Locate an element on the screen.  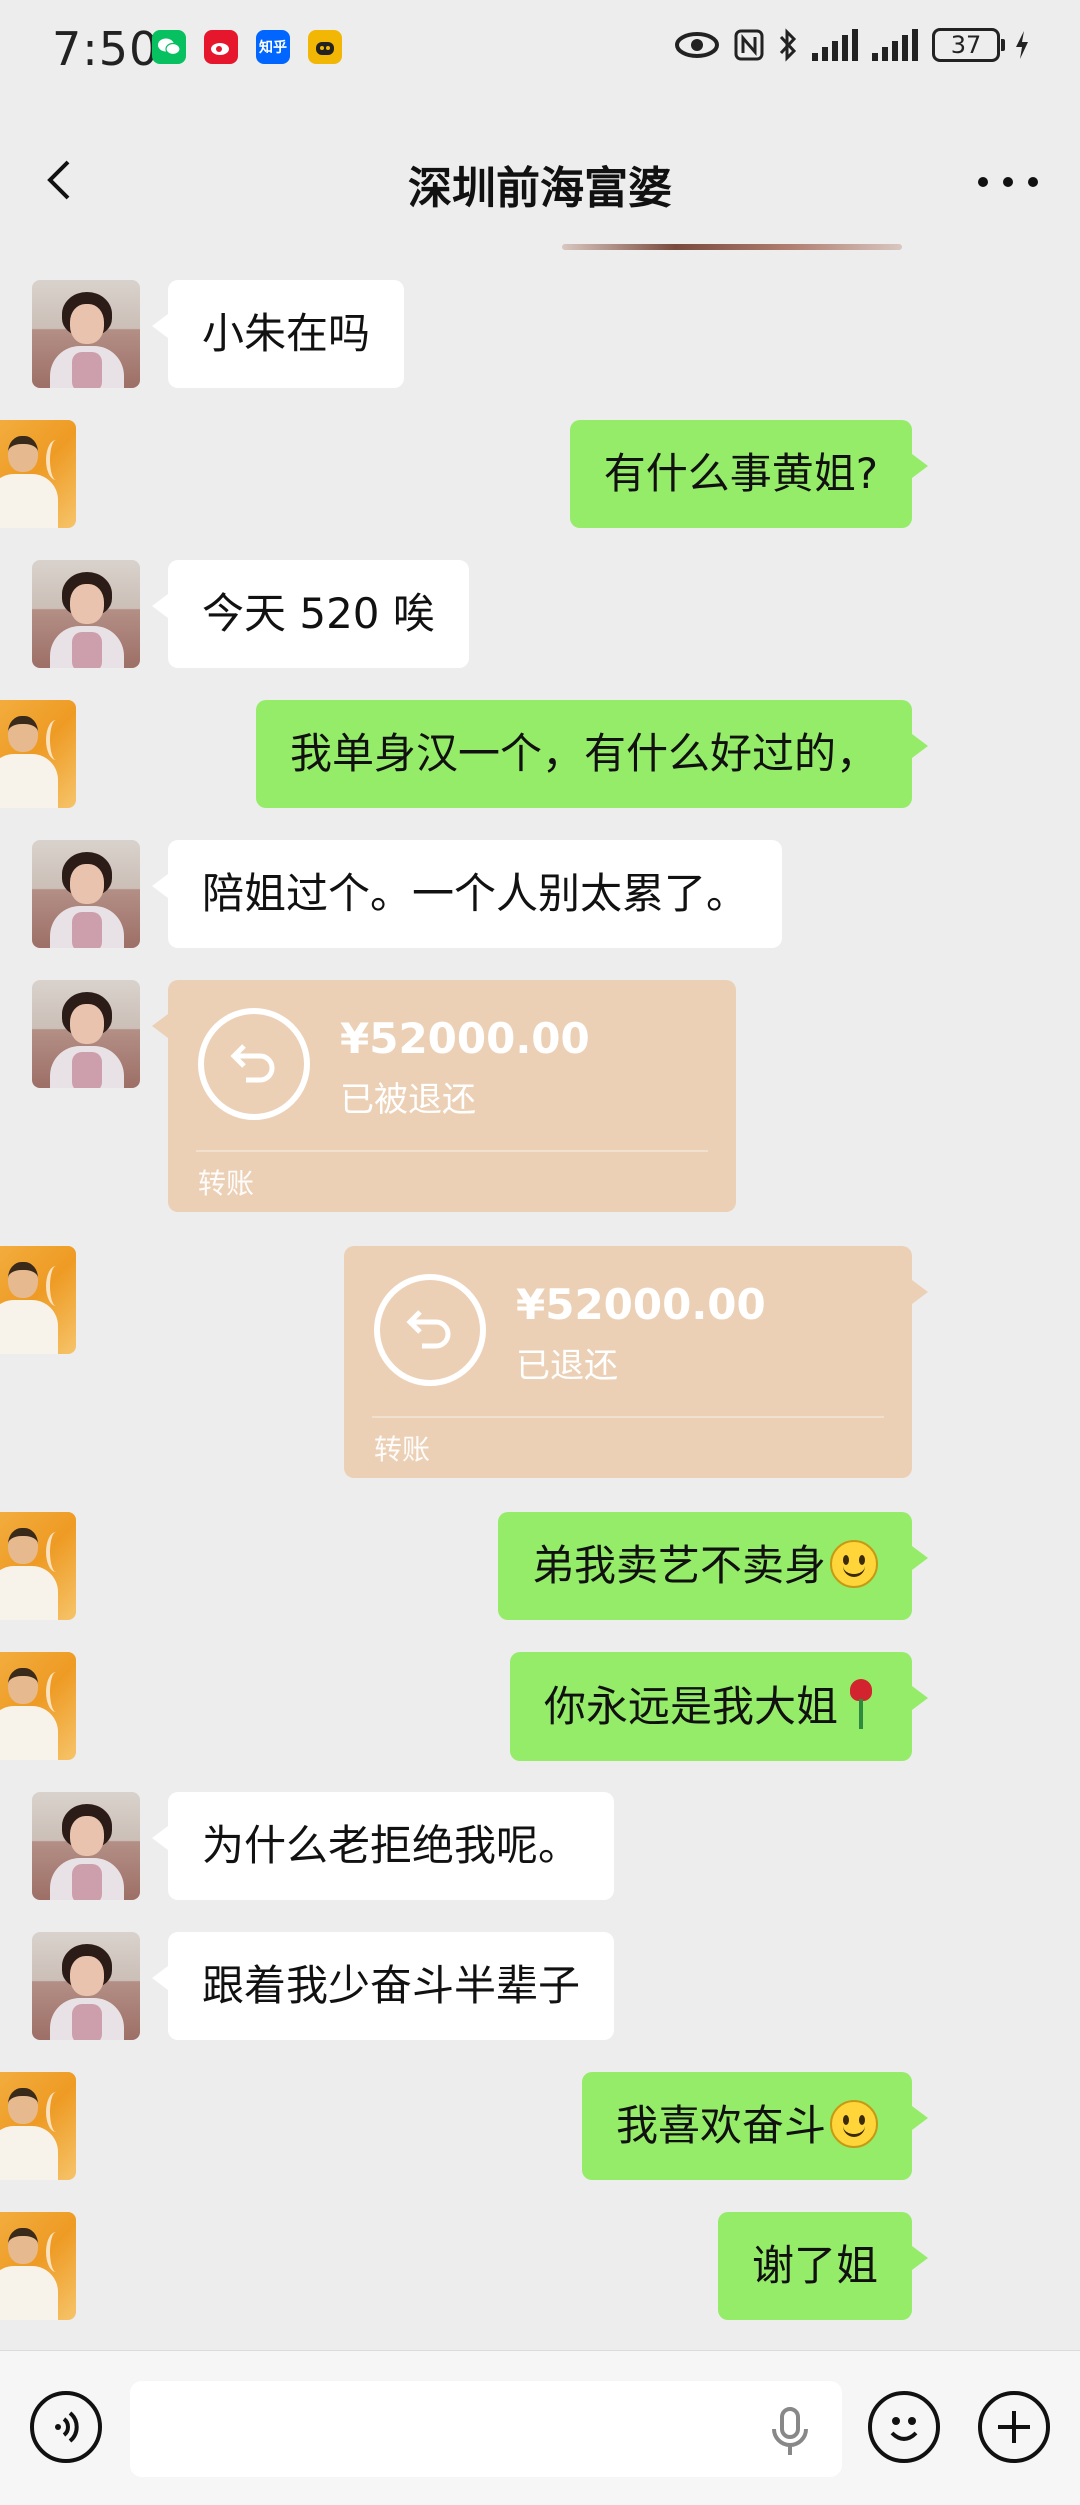
transfer-card: ¥52000.00 已被退还 转账 is located at coordinates (444, 1096).